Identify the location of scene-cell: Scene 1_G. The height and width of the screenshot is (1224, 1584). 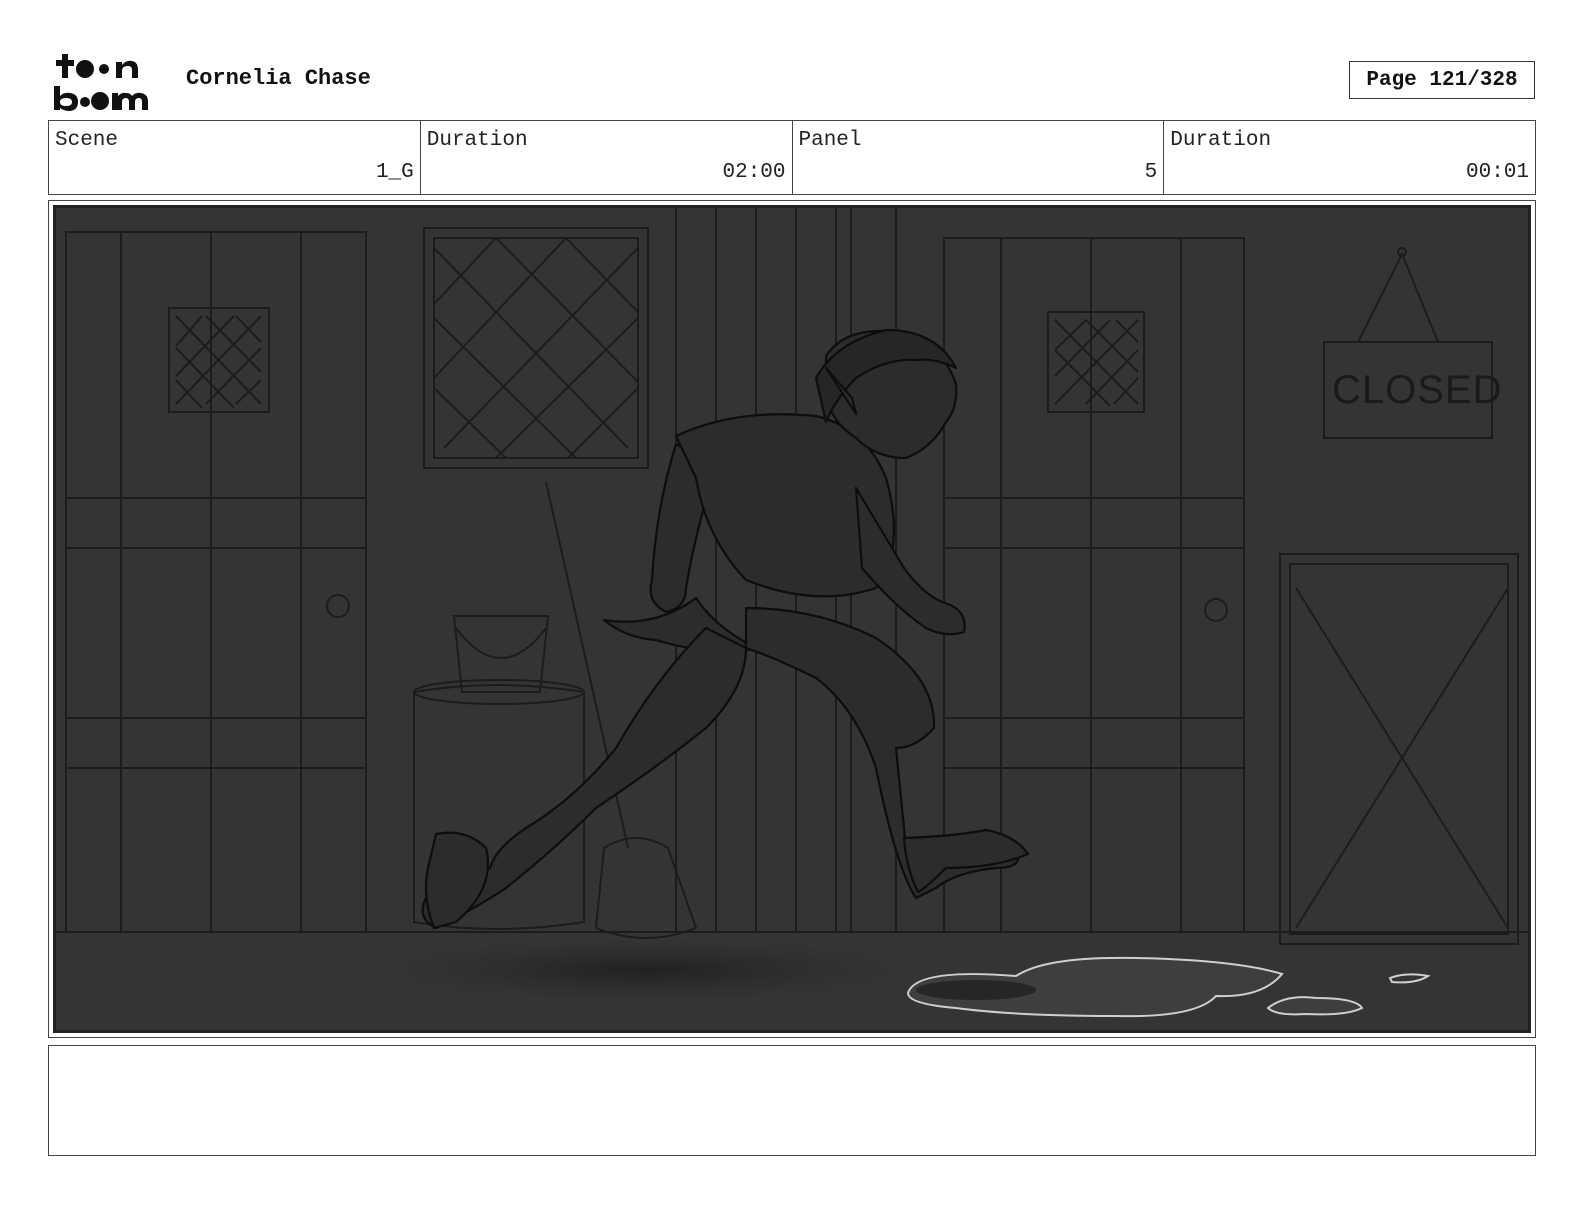
(235, 157).